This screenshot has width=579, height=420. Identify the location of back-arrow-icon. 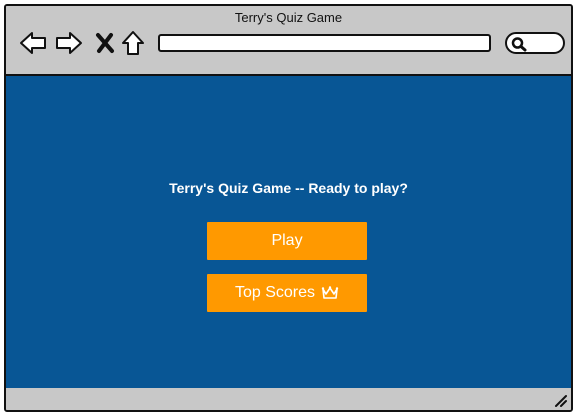
(33, 43).